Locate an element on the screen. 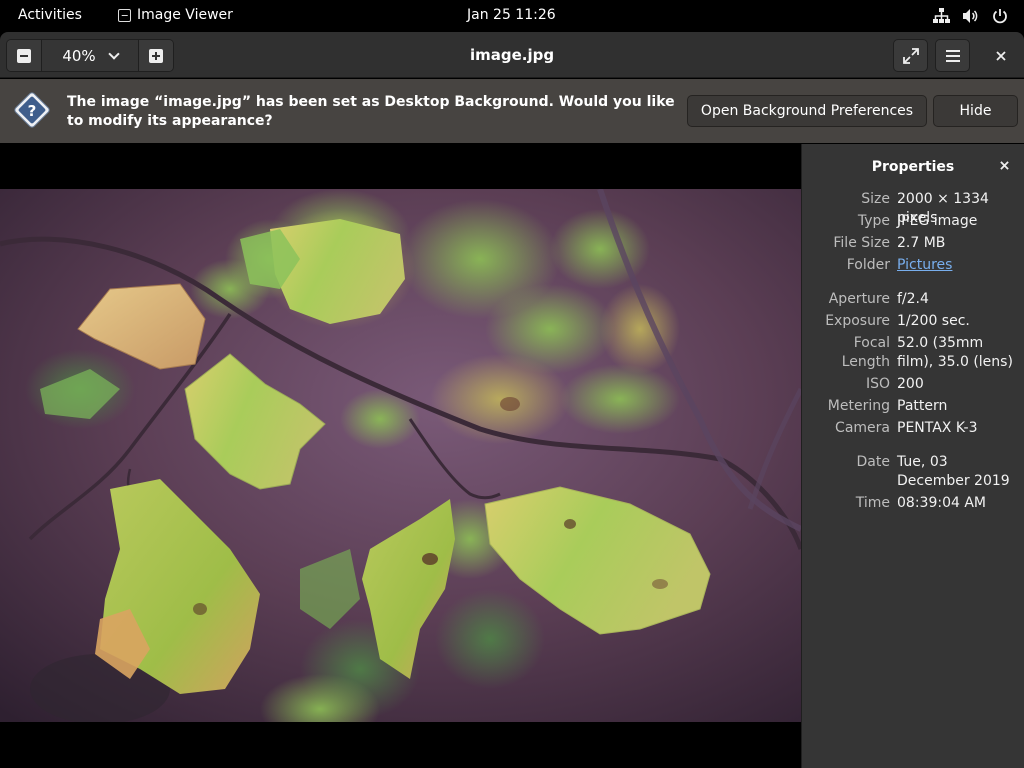 The width and height of the screenshot is (1024, 768). property-camera: Camera PENTAX K-3 is located at coordinates (913, 428).